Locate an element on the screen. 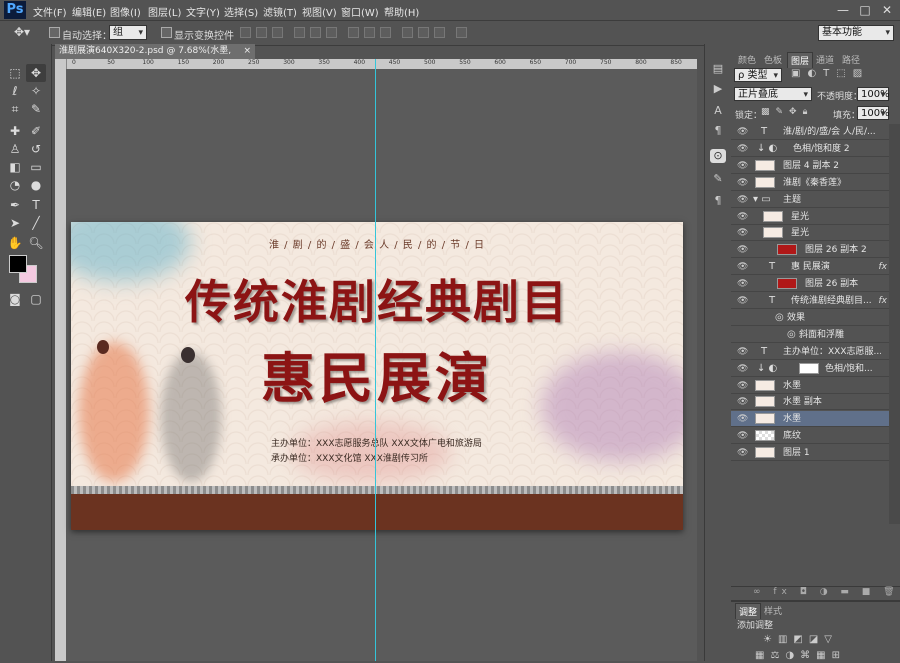  document-tab: 淮剧展演640X320-2.psd @ 7.68%(水墨, RGB/8) × is located at coordinates (155, 57).